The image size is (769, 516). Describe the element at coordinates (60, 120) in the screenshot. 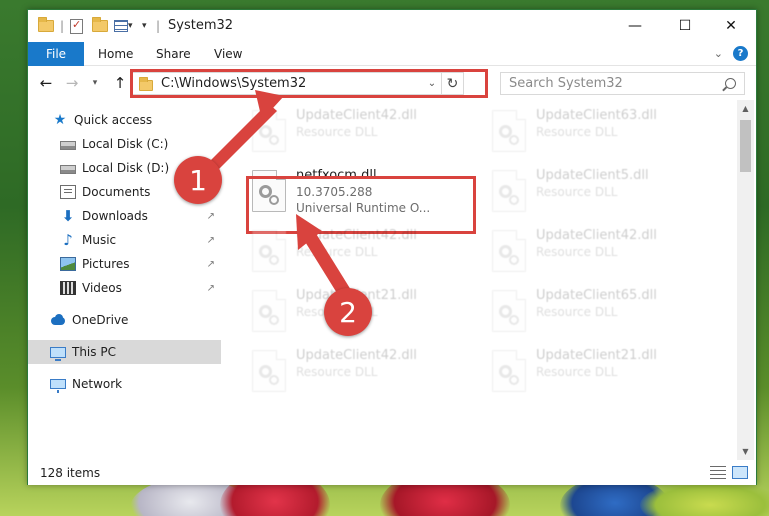

I see `star-icon: ★` at that location.